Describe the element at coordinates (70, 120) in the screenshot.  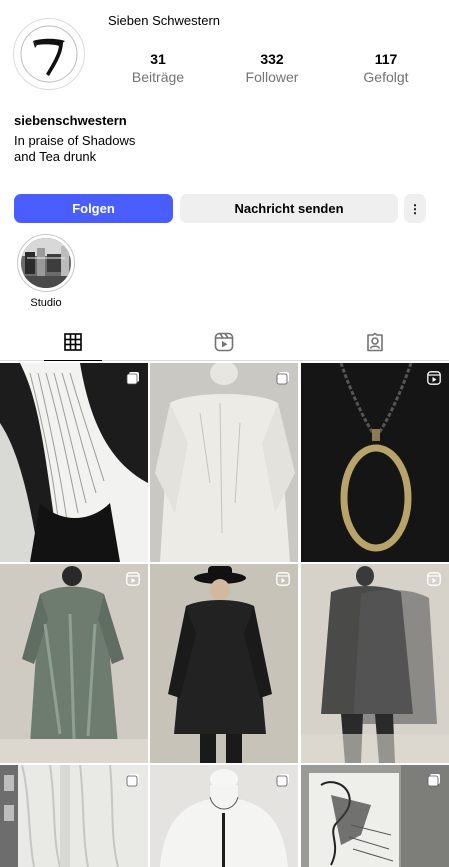
I see `username: siebenschwestern` at that location.